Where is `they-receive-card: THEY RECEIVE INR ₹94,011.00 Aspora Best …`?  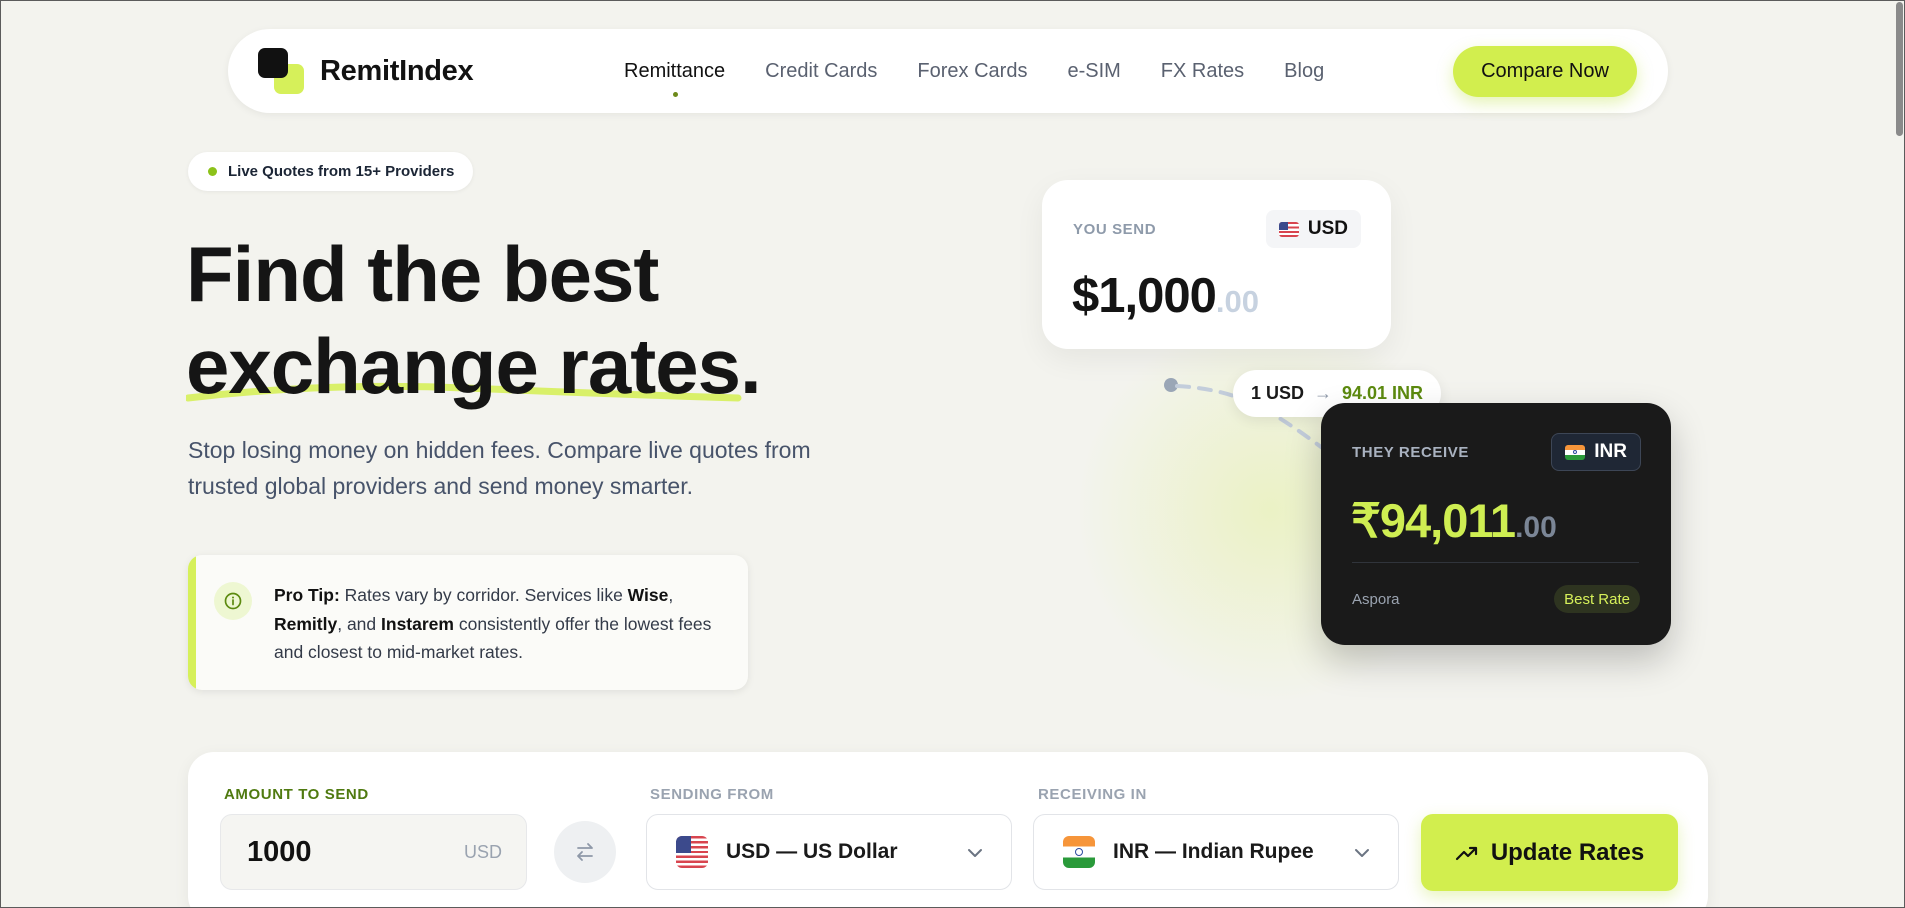 they-receive-card: THEY RECEIVE INR ₹94,011.00 Aspora Best … is located at coordinates (1496, 524).